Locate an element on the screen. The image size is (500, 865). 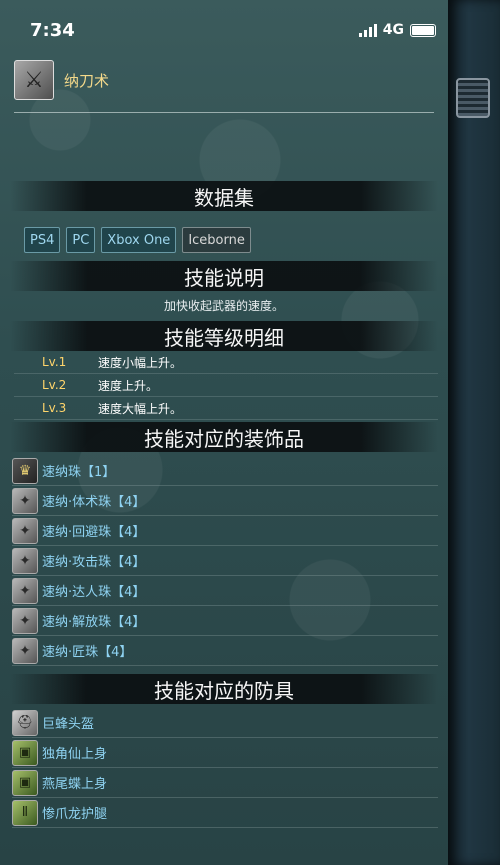
decoration-name: 速纳·攻击珠【4】 is located at coordinates (93, 560).